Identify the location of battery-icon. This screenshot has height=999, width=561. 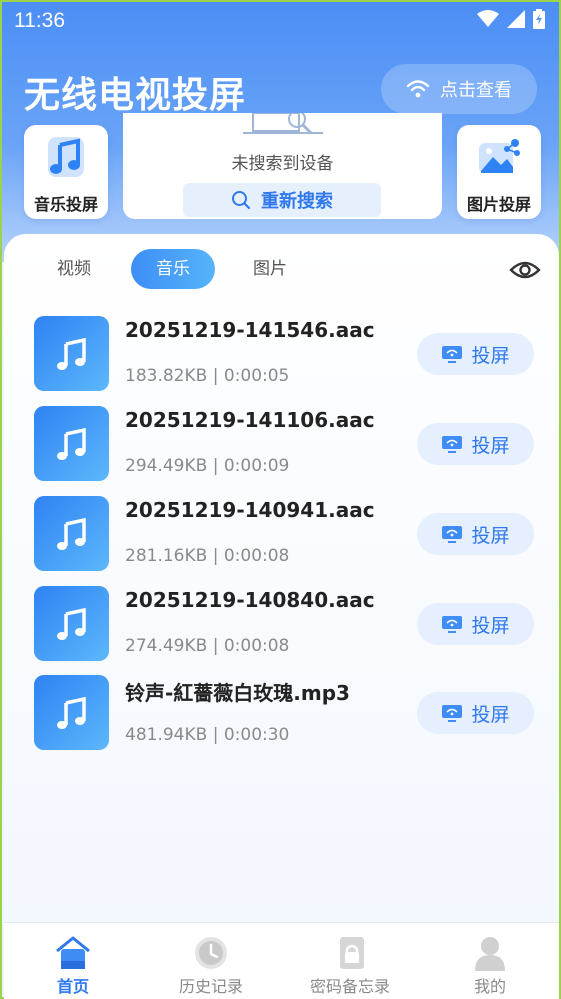
(539, 19).